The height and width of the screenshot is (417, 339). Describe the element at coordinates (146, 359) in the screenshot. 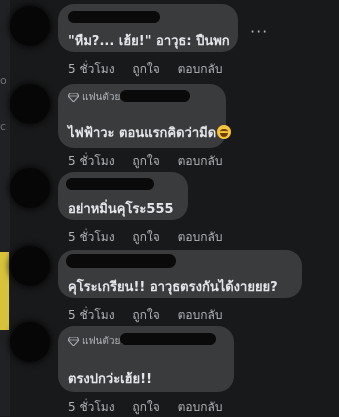

I see `comment-bubble: แฟนตัวยง ตรงปกว่ะเฮ้ย!!` at that location.